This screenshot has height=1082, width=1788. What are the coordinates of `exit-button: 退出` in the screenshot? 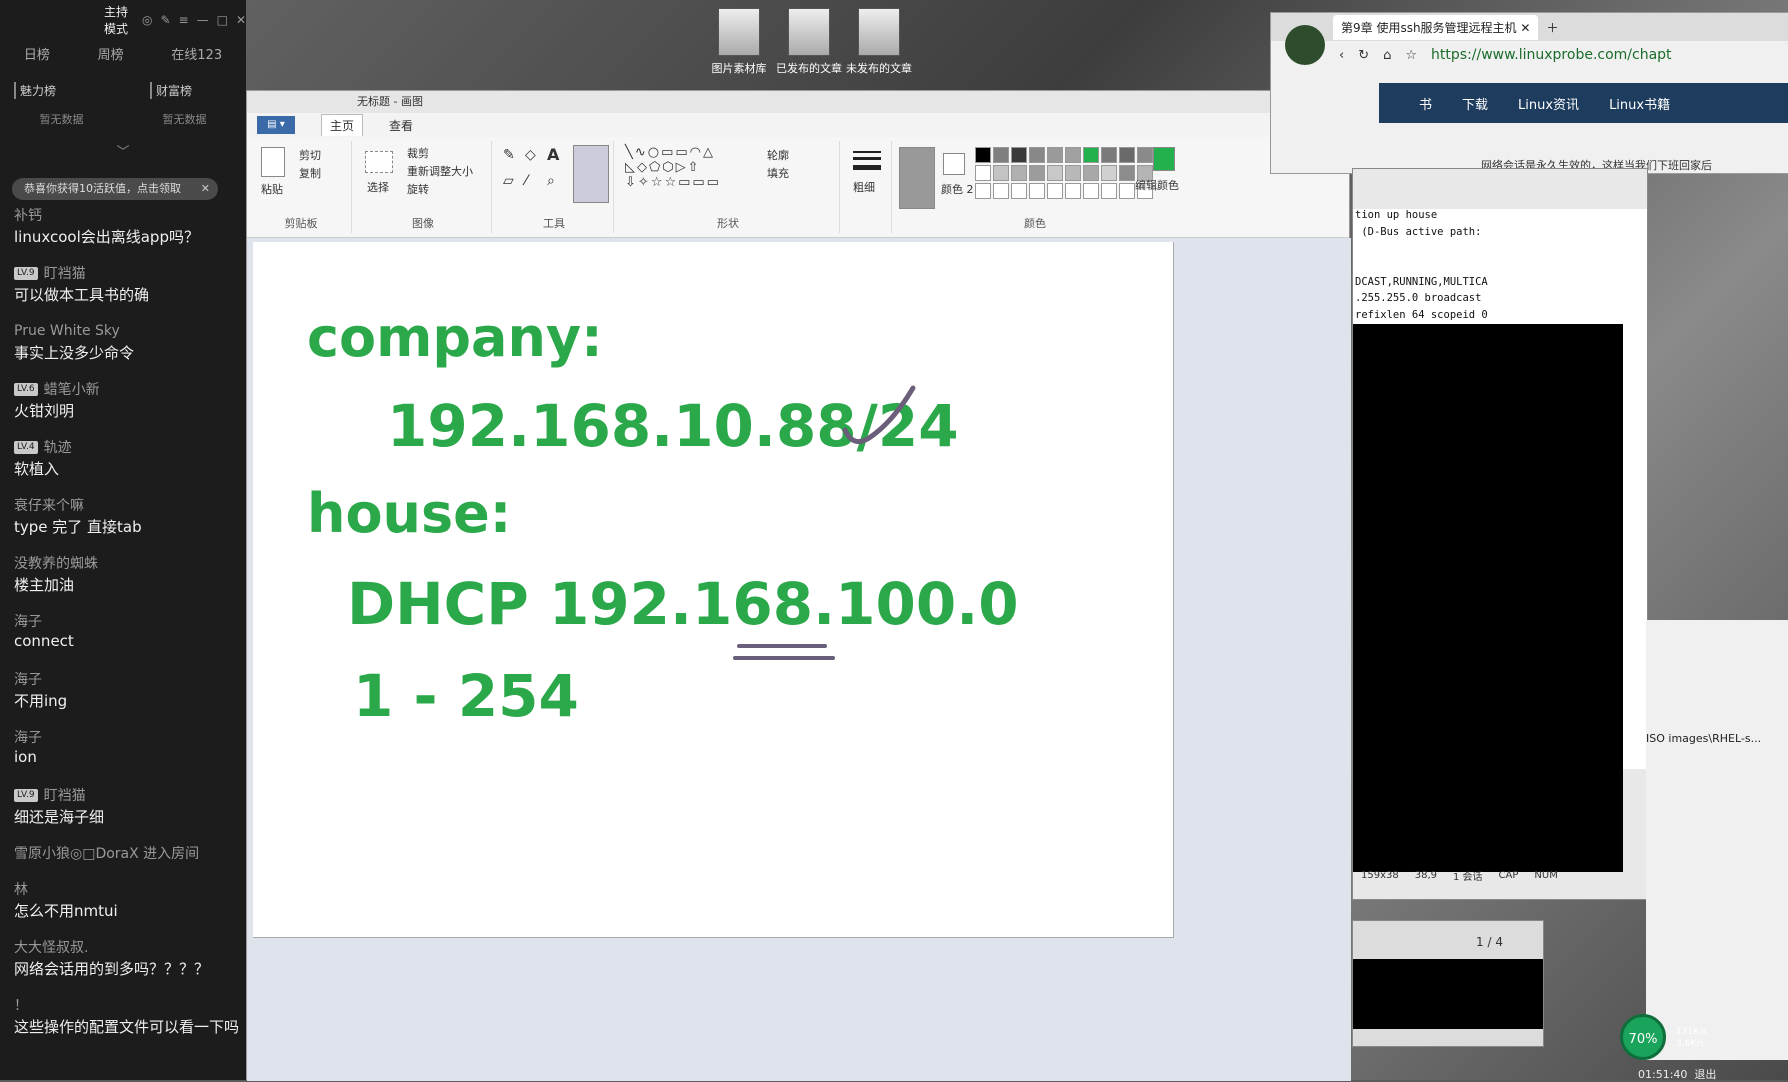 It's located at (1705, 1074).